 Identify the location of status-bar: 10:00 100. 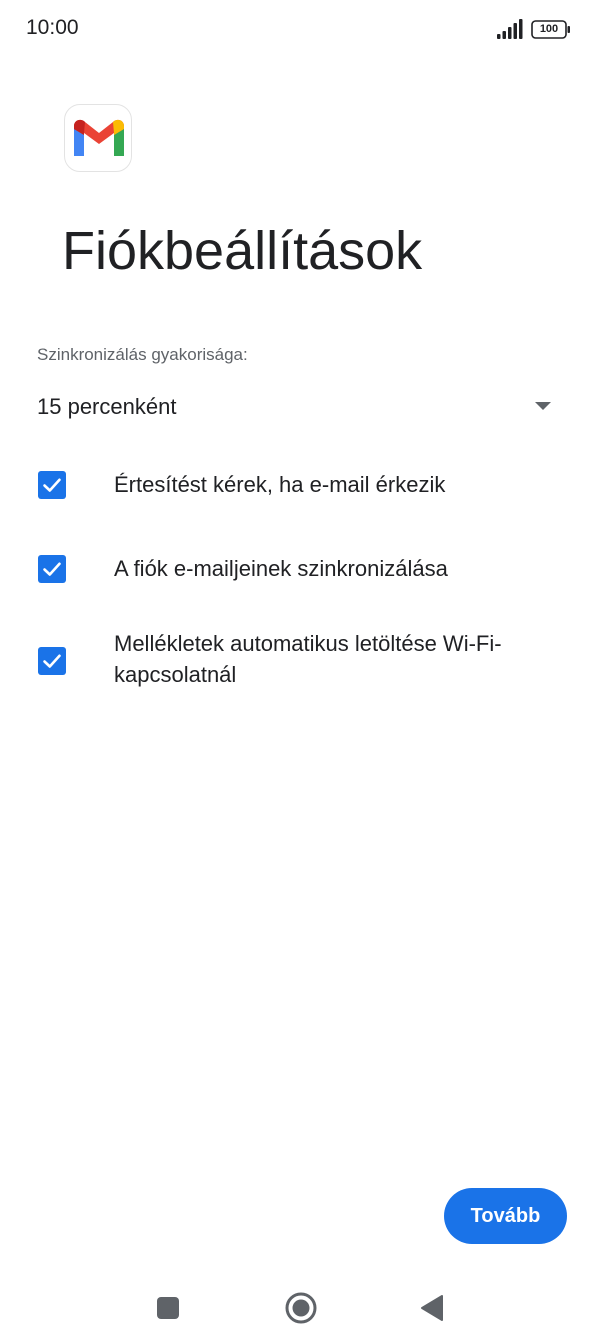
(302, 29).